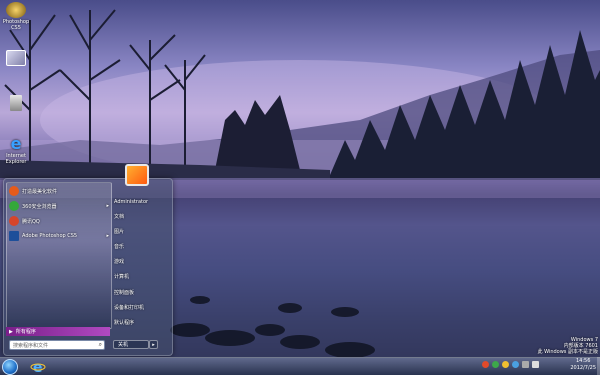 This screenshot has height=375, width=600. Describe the element at coordinates (153, 344) in the screenshot. I see `shutdown-options-button: ▸` at that location.